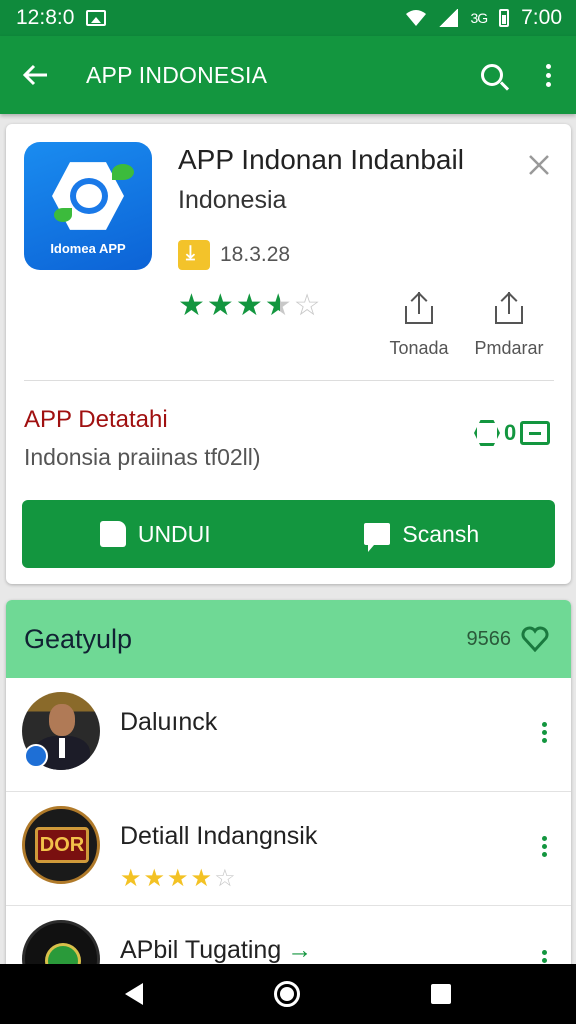 This screenshot has width=576, height=1024. I want to click on more-options-button, so click(548, 75).